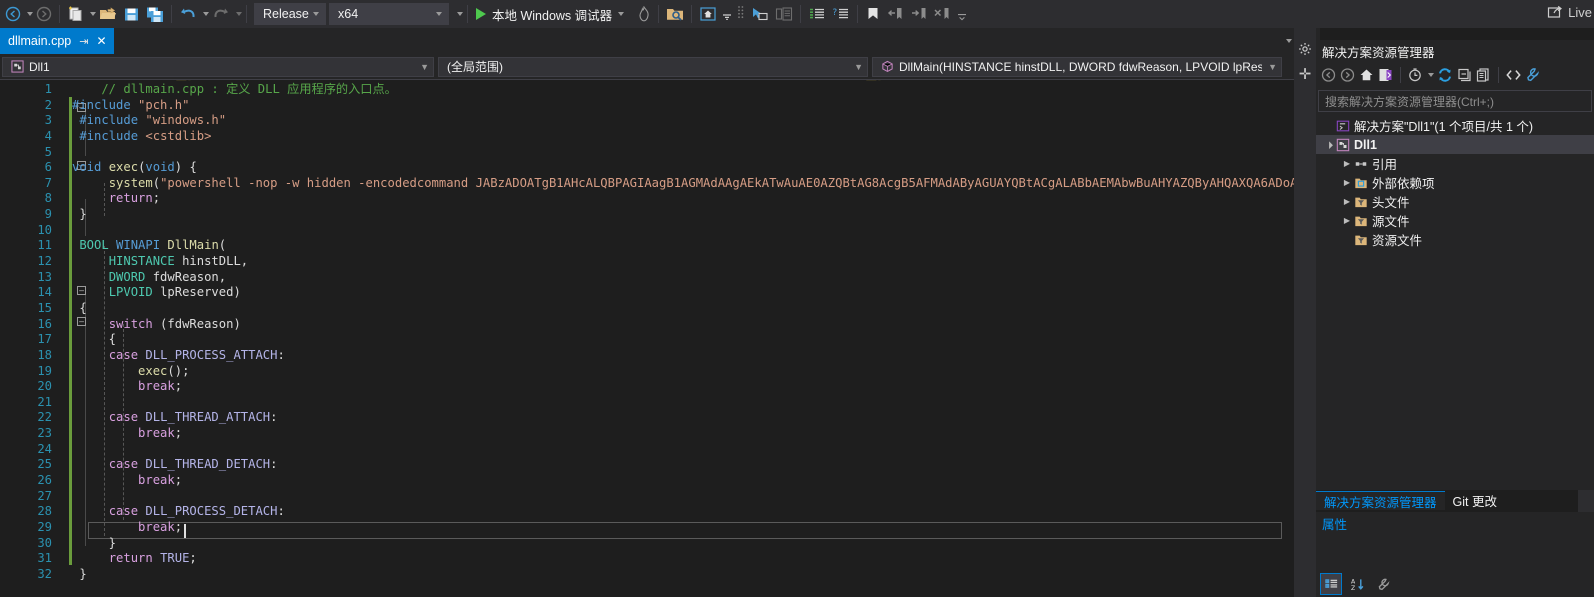  I want to click on close-tab-icon: ✕, so click(101, 41).